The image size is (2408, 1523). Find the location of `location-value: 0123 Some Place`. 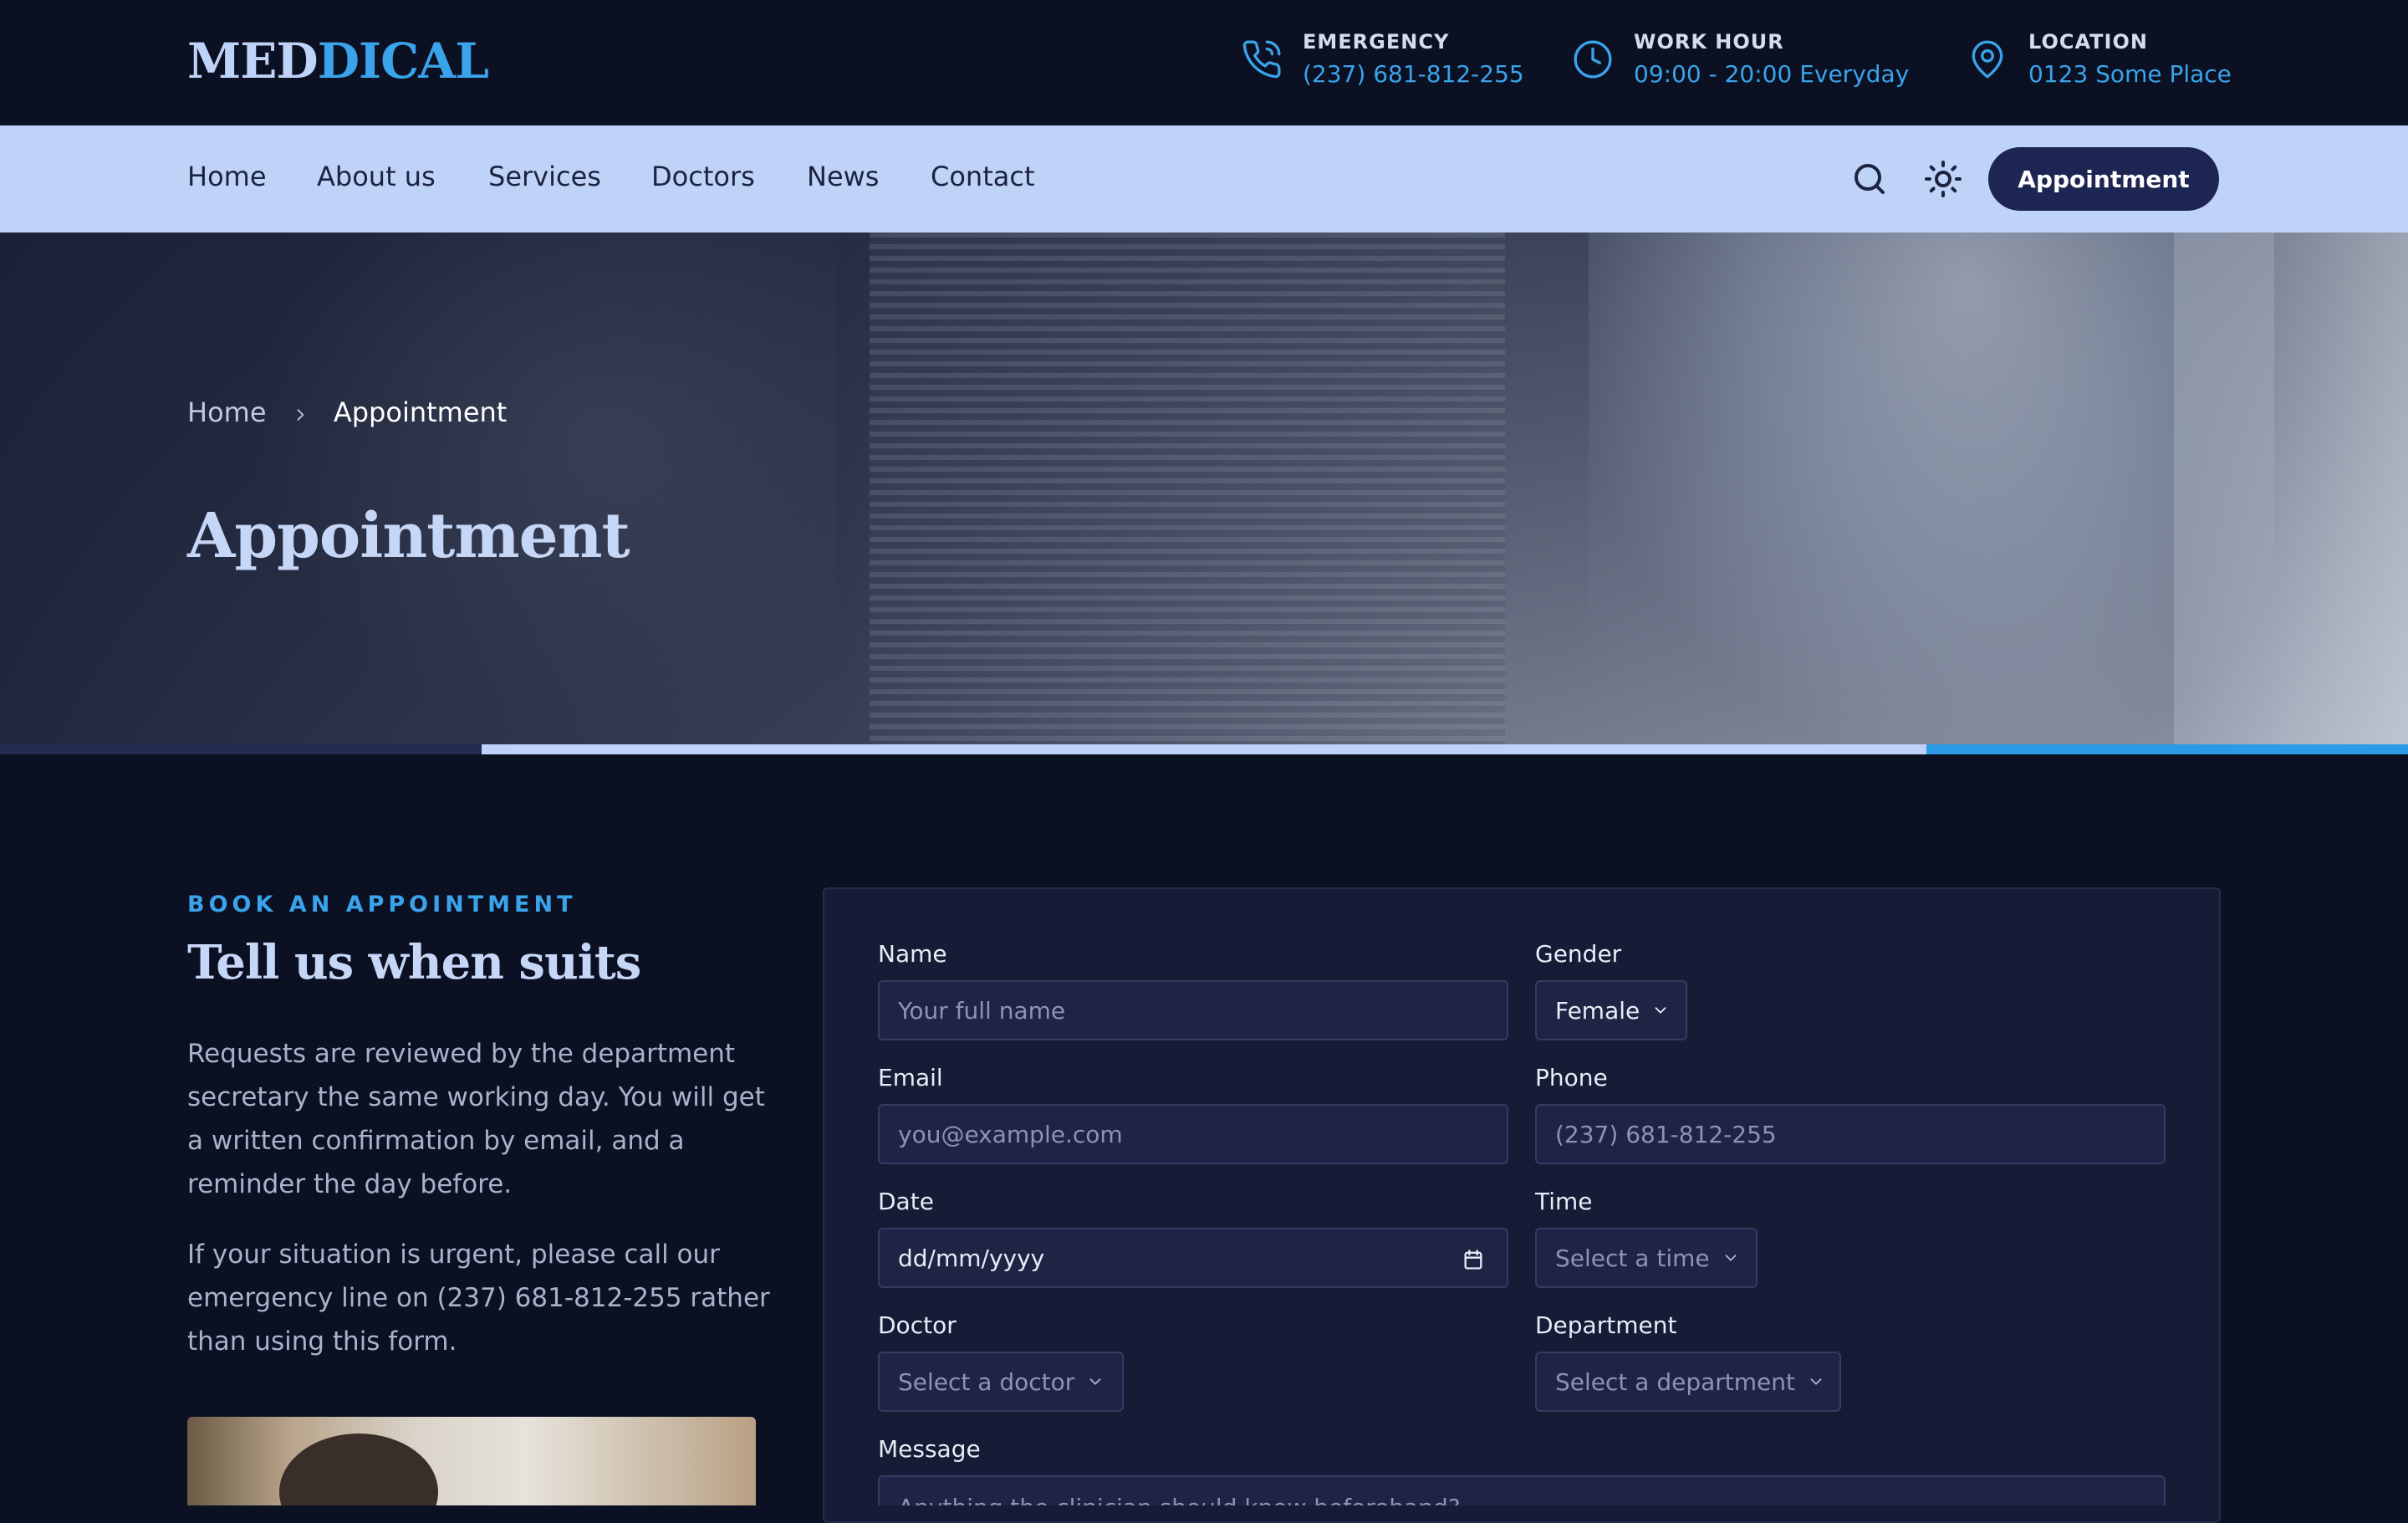

location-value: 0123 Some Place is located at coordinates (2130, 74).